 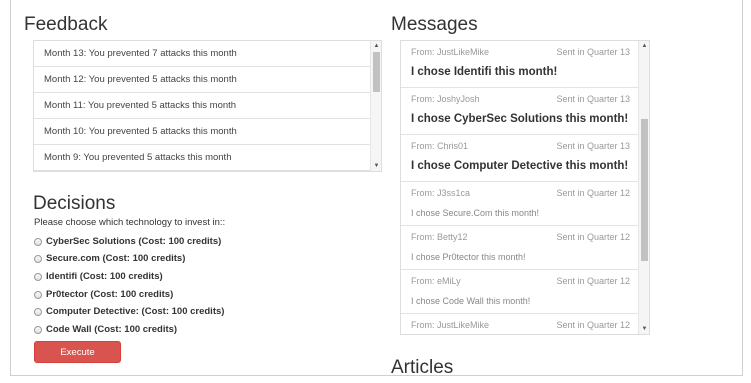 I want to click on message-item: From: JustLikeMike Sent in Quarter 12, so click(x=525, y=324).